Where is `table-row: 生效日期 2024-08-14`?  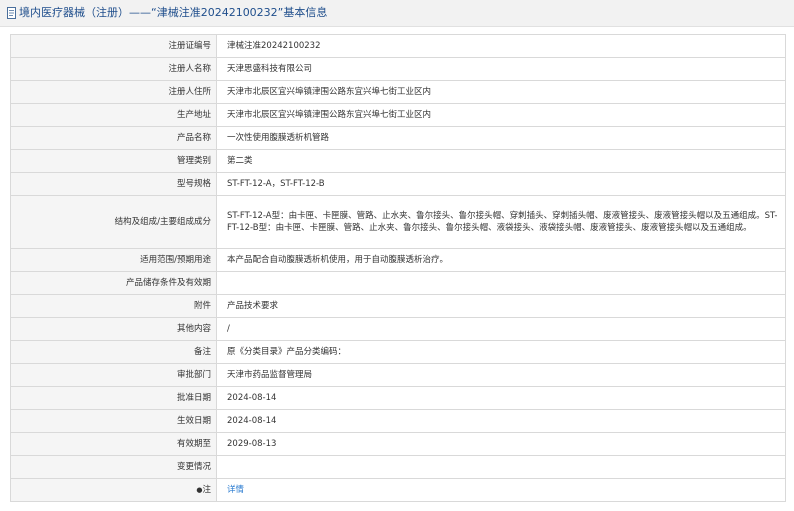
table-row: 生效日期 2024-08-14 is located at coordinates (398, 421).